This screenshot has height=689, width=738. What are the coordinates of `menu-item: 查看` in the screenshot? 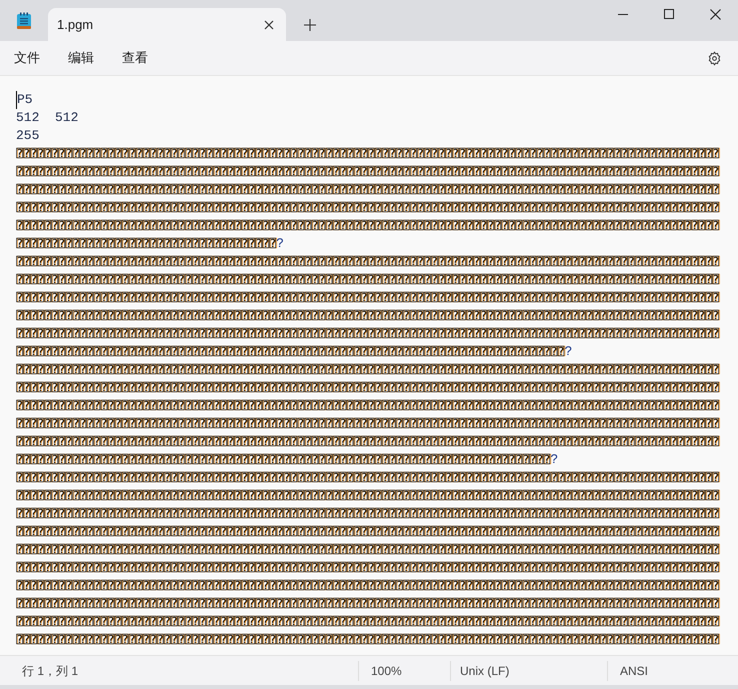 It's located at (135, 58).